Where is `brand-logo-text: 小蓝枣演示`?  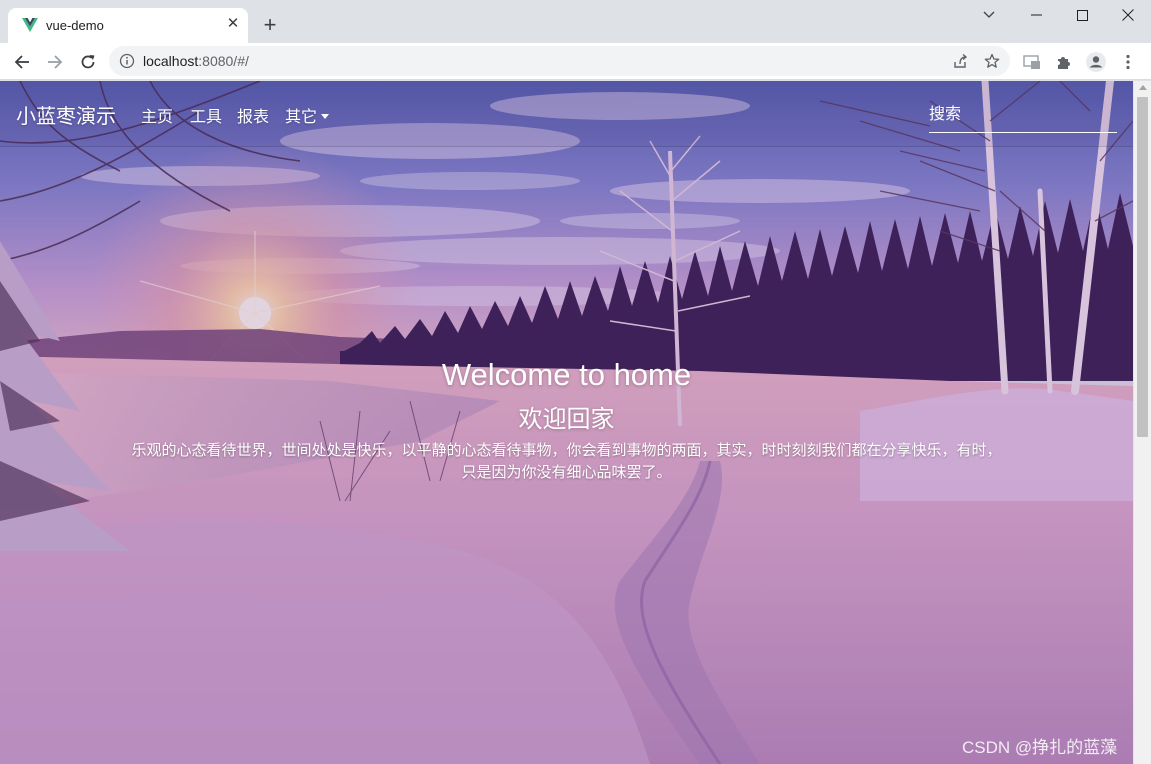 brand-logo-text: 小蓝枣演示 is located at coordinates (66, 114).